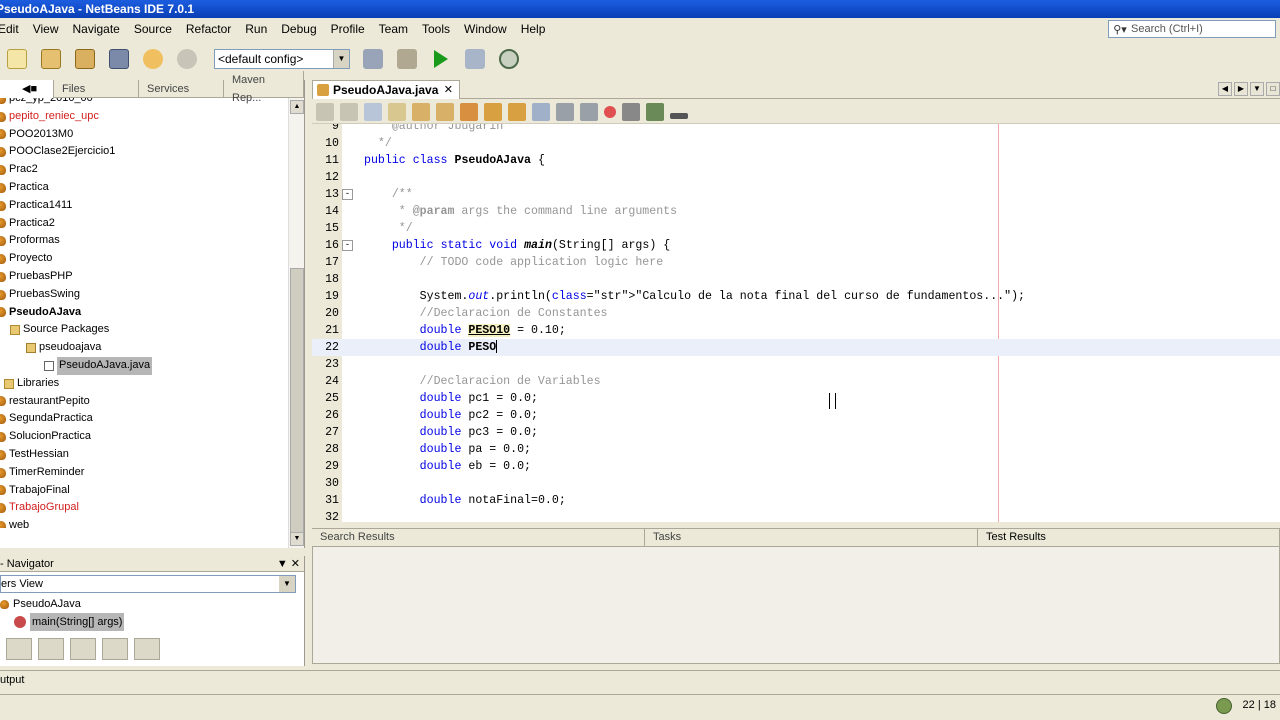 This screenshot has height=720, width=1280. What do you see at coordinates (796, 160) in the screenshot?
I see `code-line: 11 public class PseudoAJava {` at bounding box center [796, 160].